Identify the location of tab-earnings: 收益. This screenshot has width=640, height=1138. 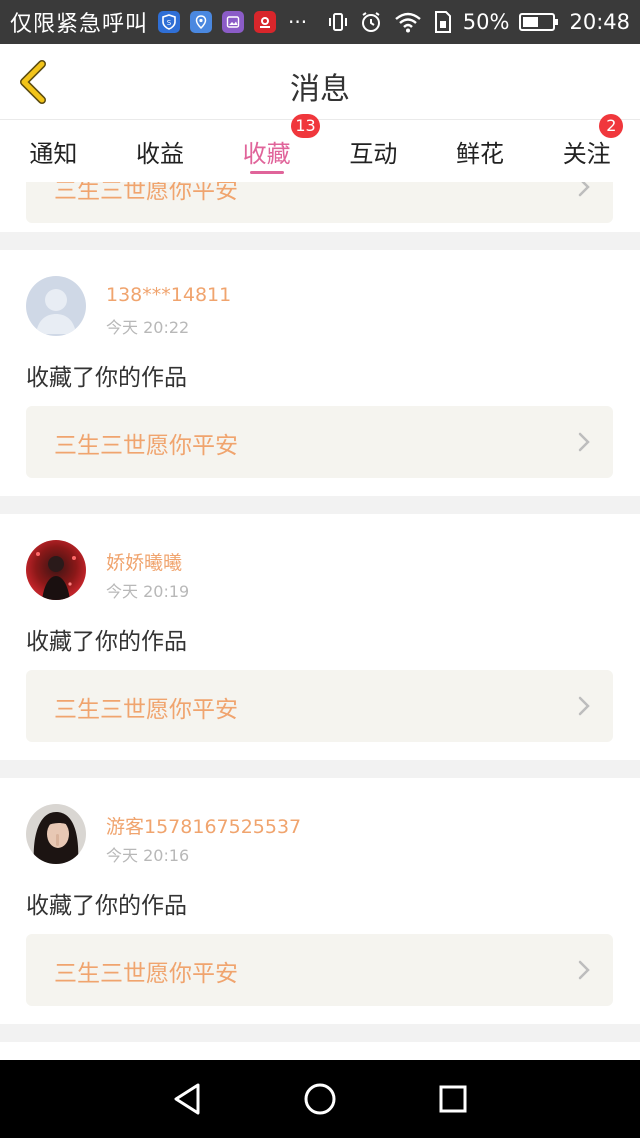
(160, 151).